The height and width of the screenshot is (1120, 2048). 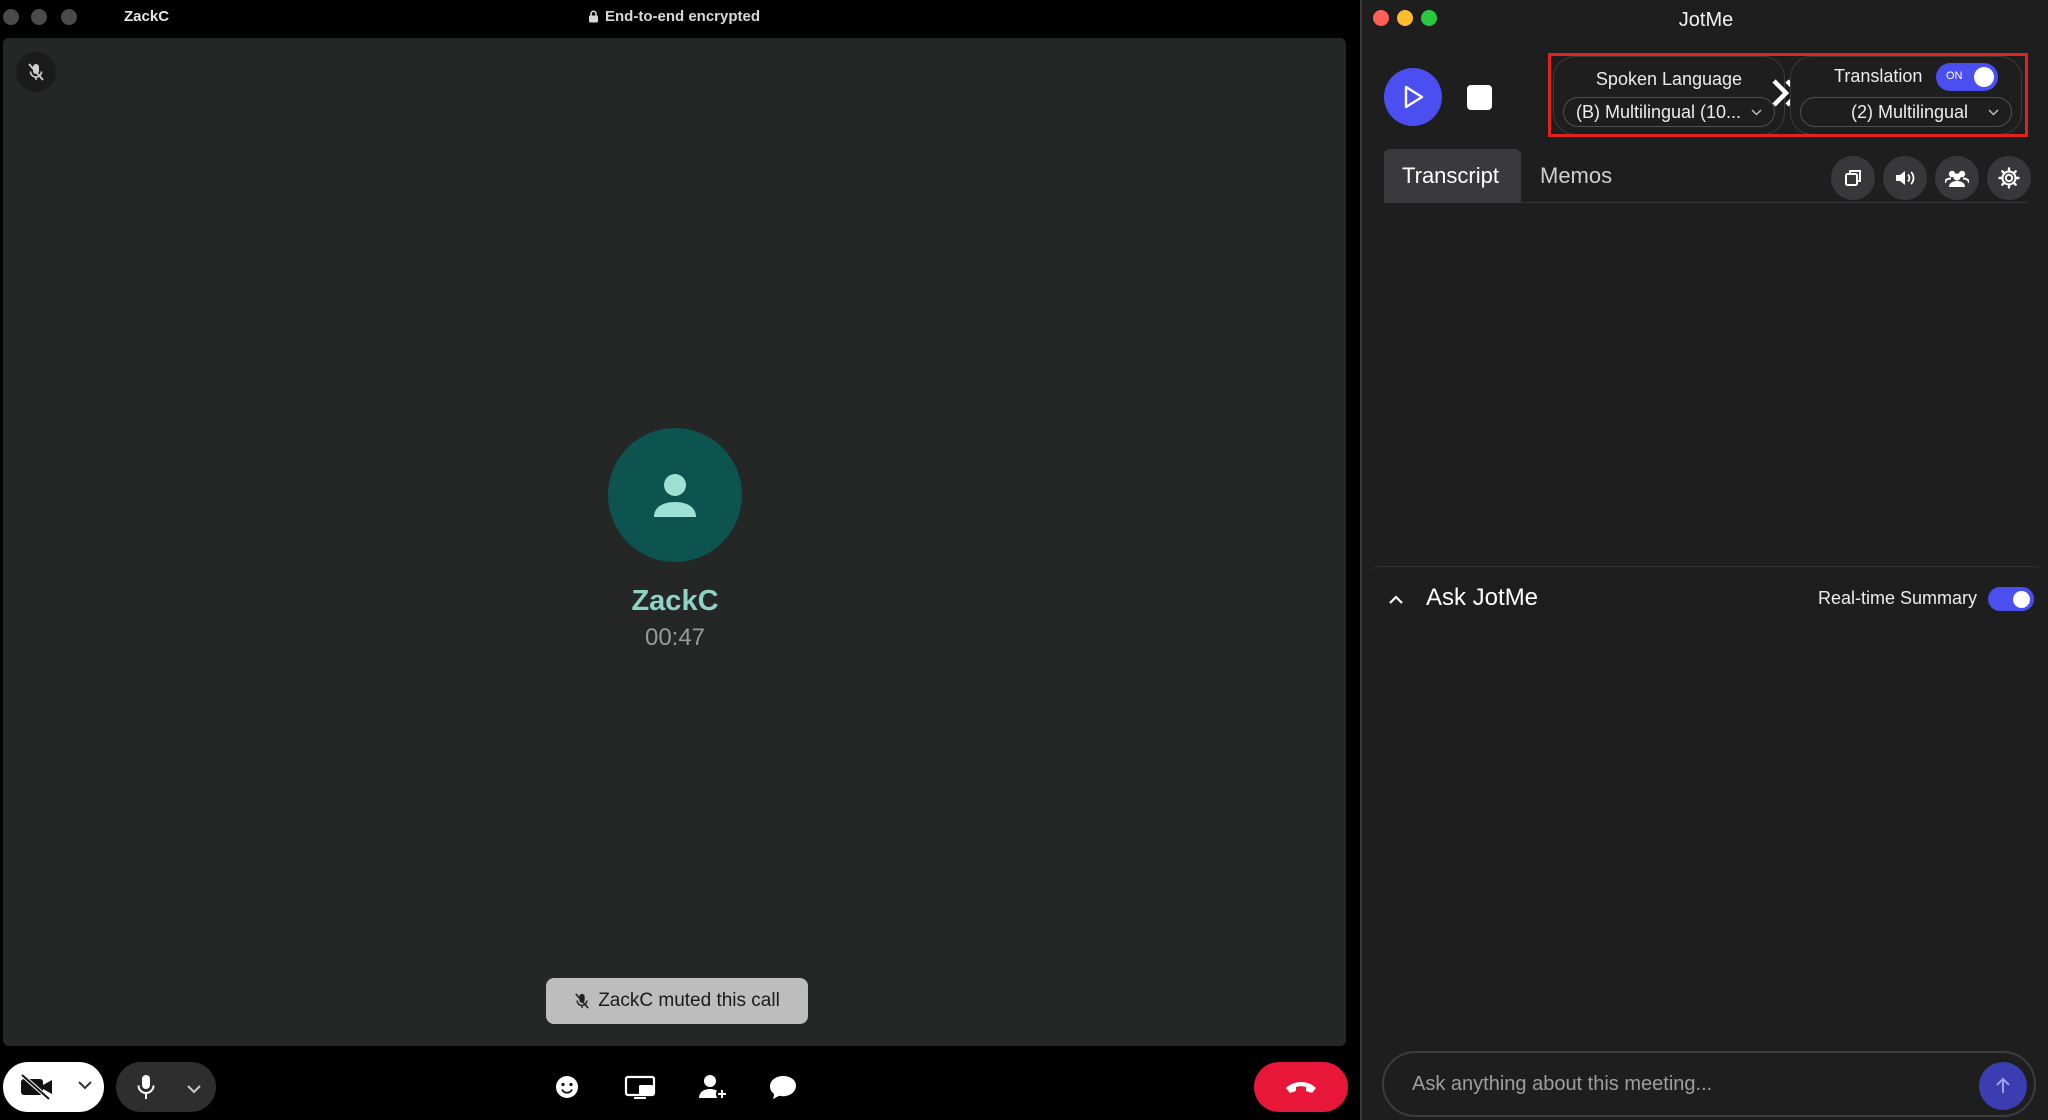 I want to click on mic-button, so click(x=146, y=1089).